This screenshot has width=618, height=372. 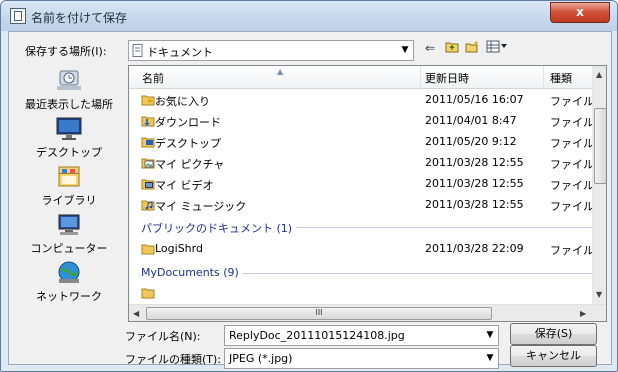 I want to click on scroll-up-icon: ▲, so click(x=599, y=74).